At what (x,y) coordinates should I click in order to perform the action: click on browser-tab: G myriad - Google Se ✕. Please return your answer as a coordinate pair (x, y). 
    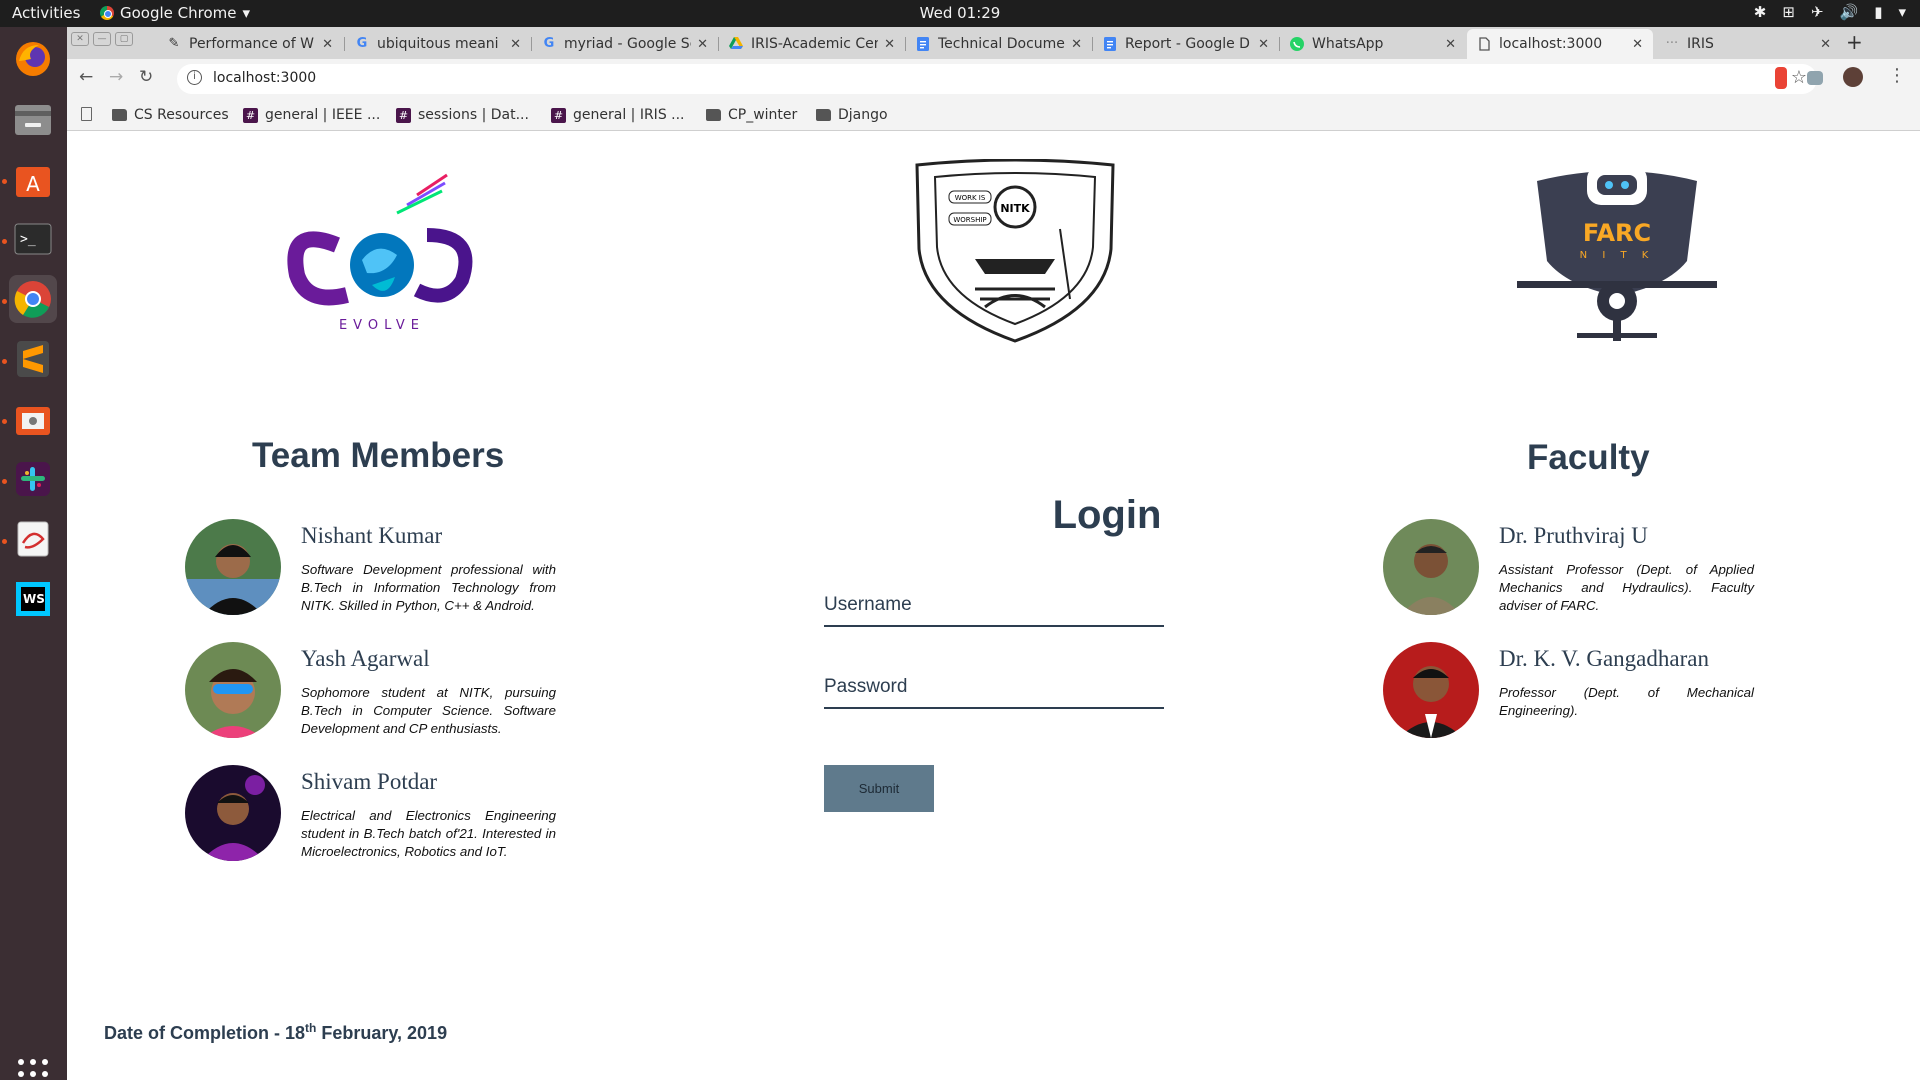
    Looking at the image, I should click on (625, 44).